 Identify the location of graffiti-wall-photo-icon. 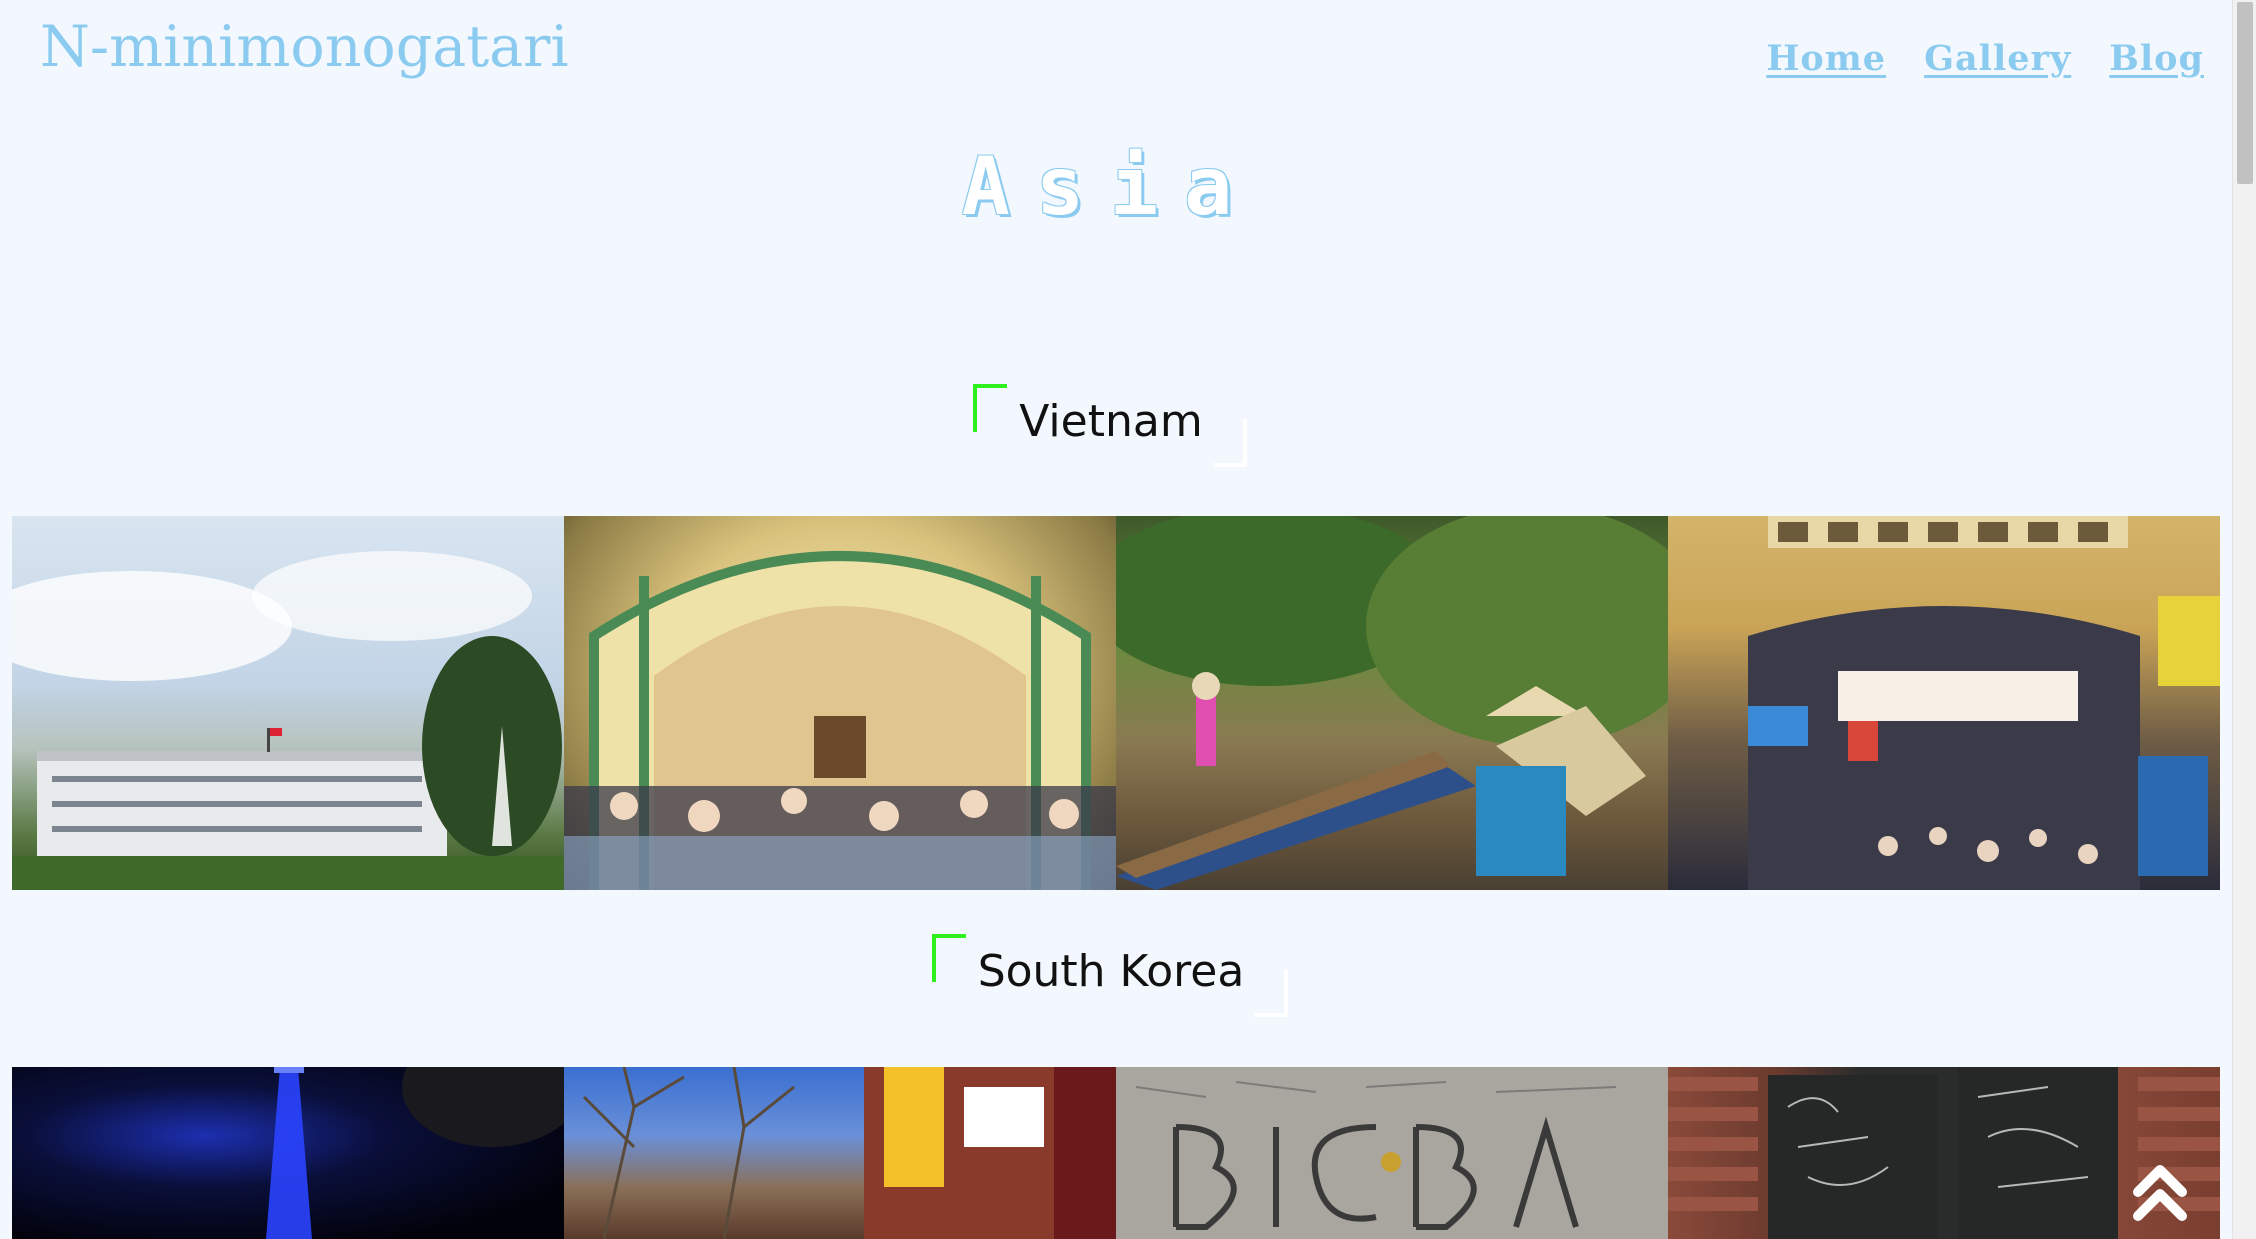
(1392, 1153).